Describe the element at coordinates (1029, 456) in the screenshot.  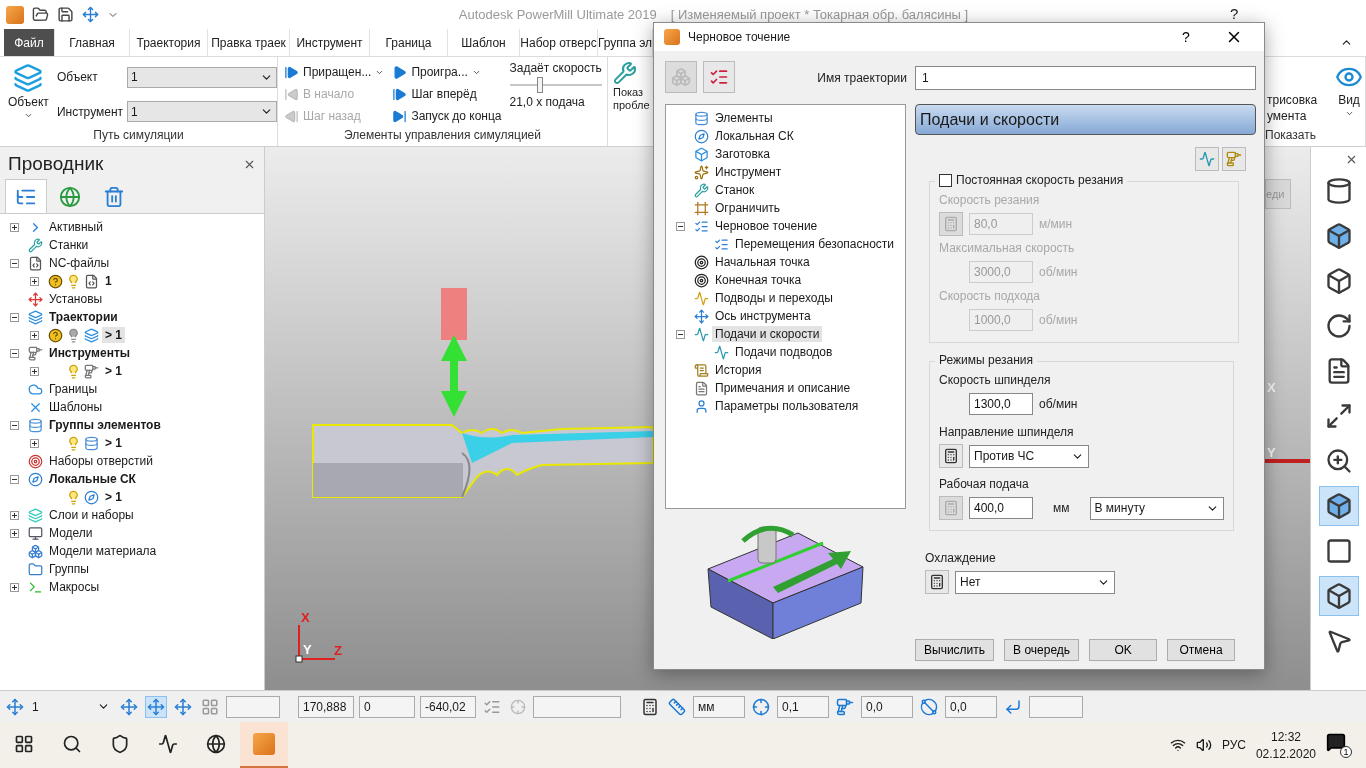
I see `direction-select: Против ЧС` at that location.